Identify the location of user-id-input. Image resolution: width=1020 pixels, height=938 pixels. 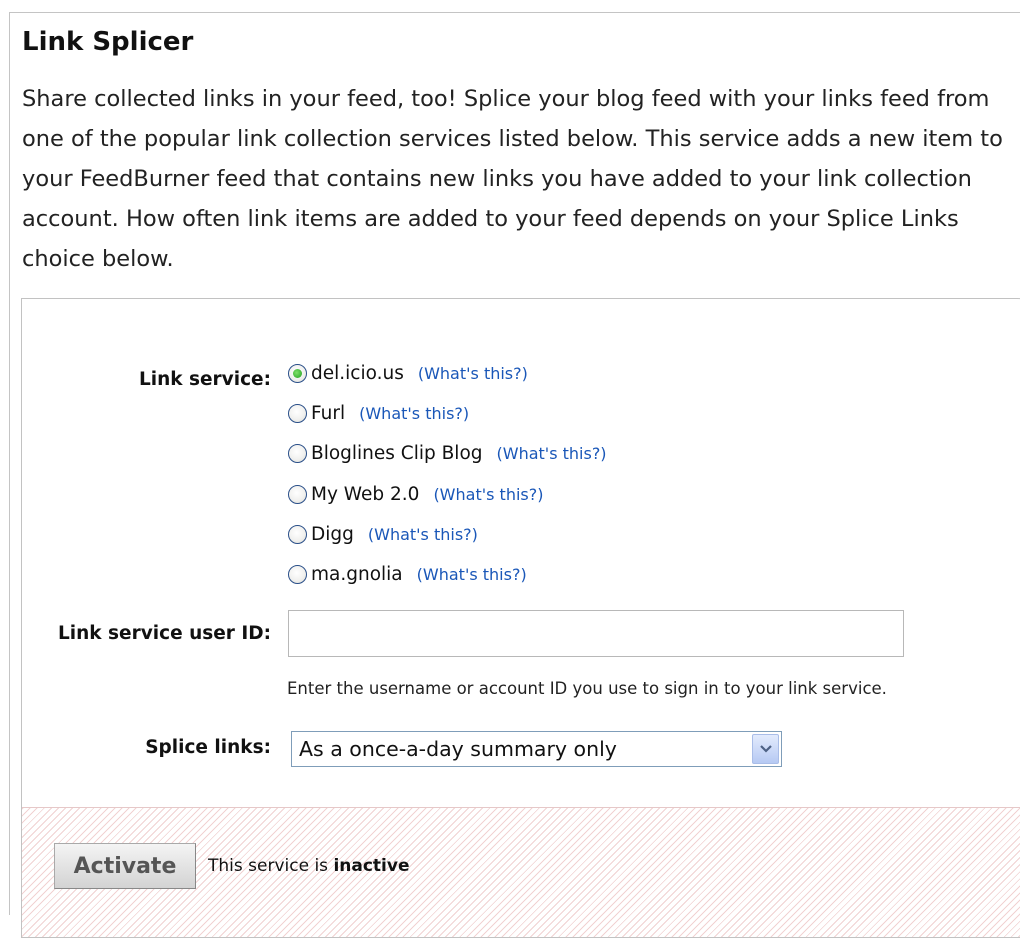
(596, 633).